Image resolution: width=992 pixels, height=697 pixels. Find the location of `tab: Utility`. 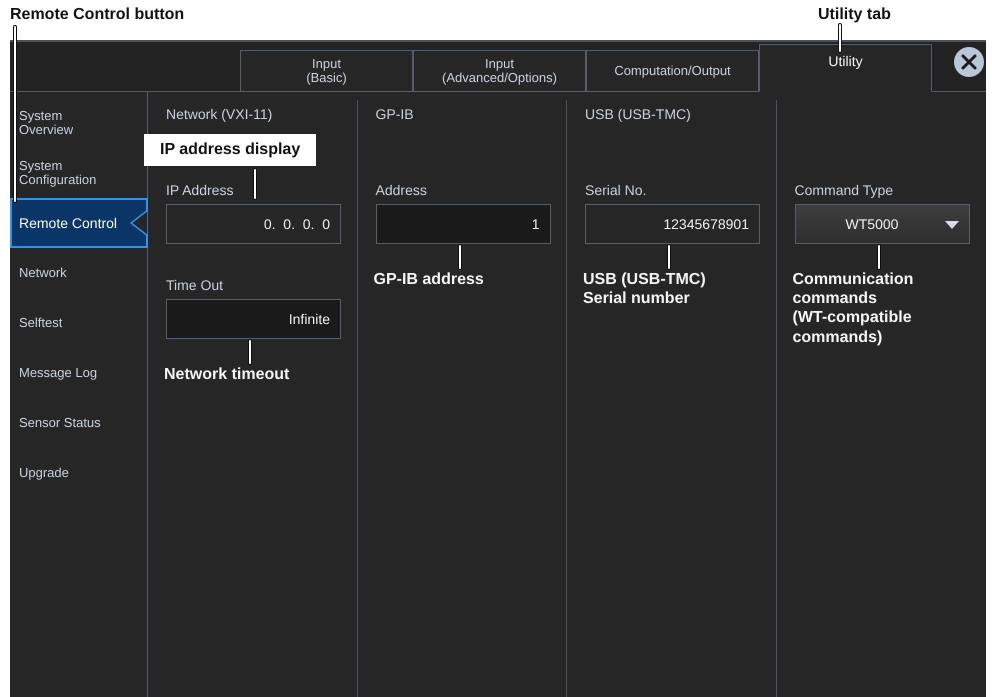

tab: Utility is located at coordinates (845, 68).